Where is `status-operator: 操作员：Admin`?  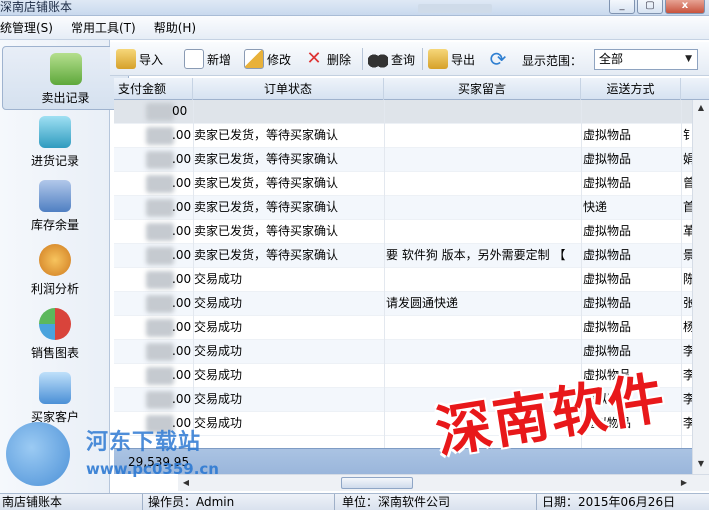 status-operator: 操作员：Admin is located at coordinates (191, 502).